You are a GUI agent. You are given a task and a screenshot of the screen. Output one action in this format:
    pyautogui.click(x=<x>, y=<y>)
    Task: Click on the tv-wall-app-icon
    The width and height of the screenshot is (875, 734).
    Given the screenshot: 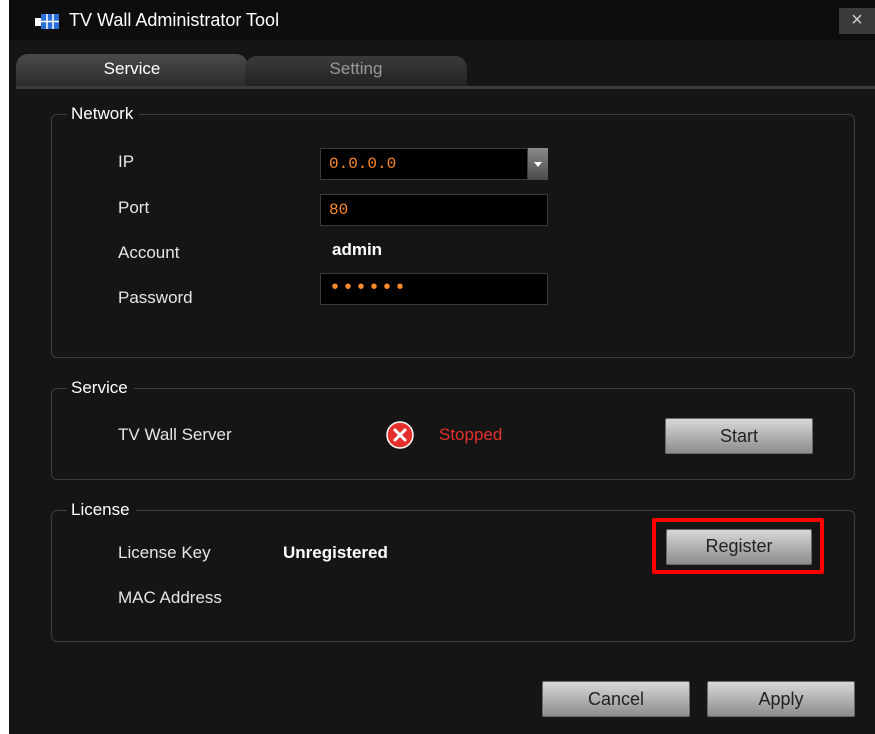 What is the action you would take?
    pyautogui.click(x=47, y=21)
    